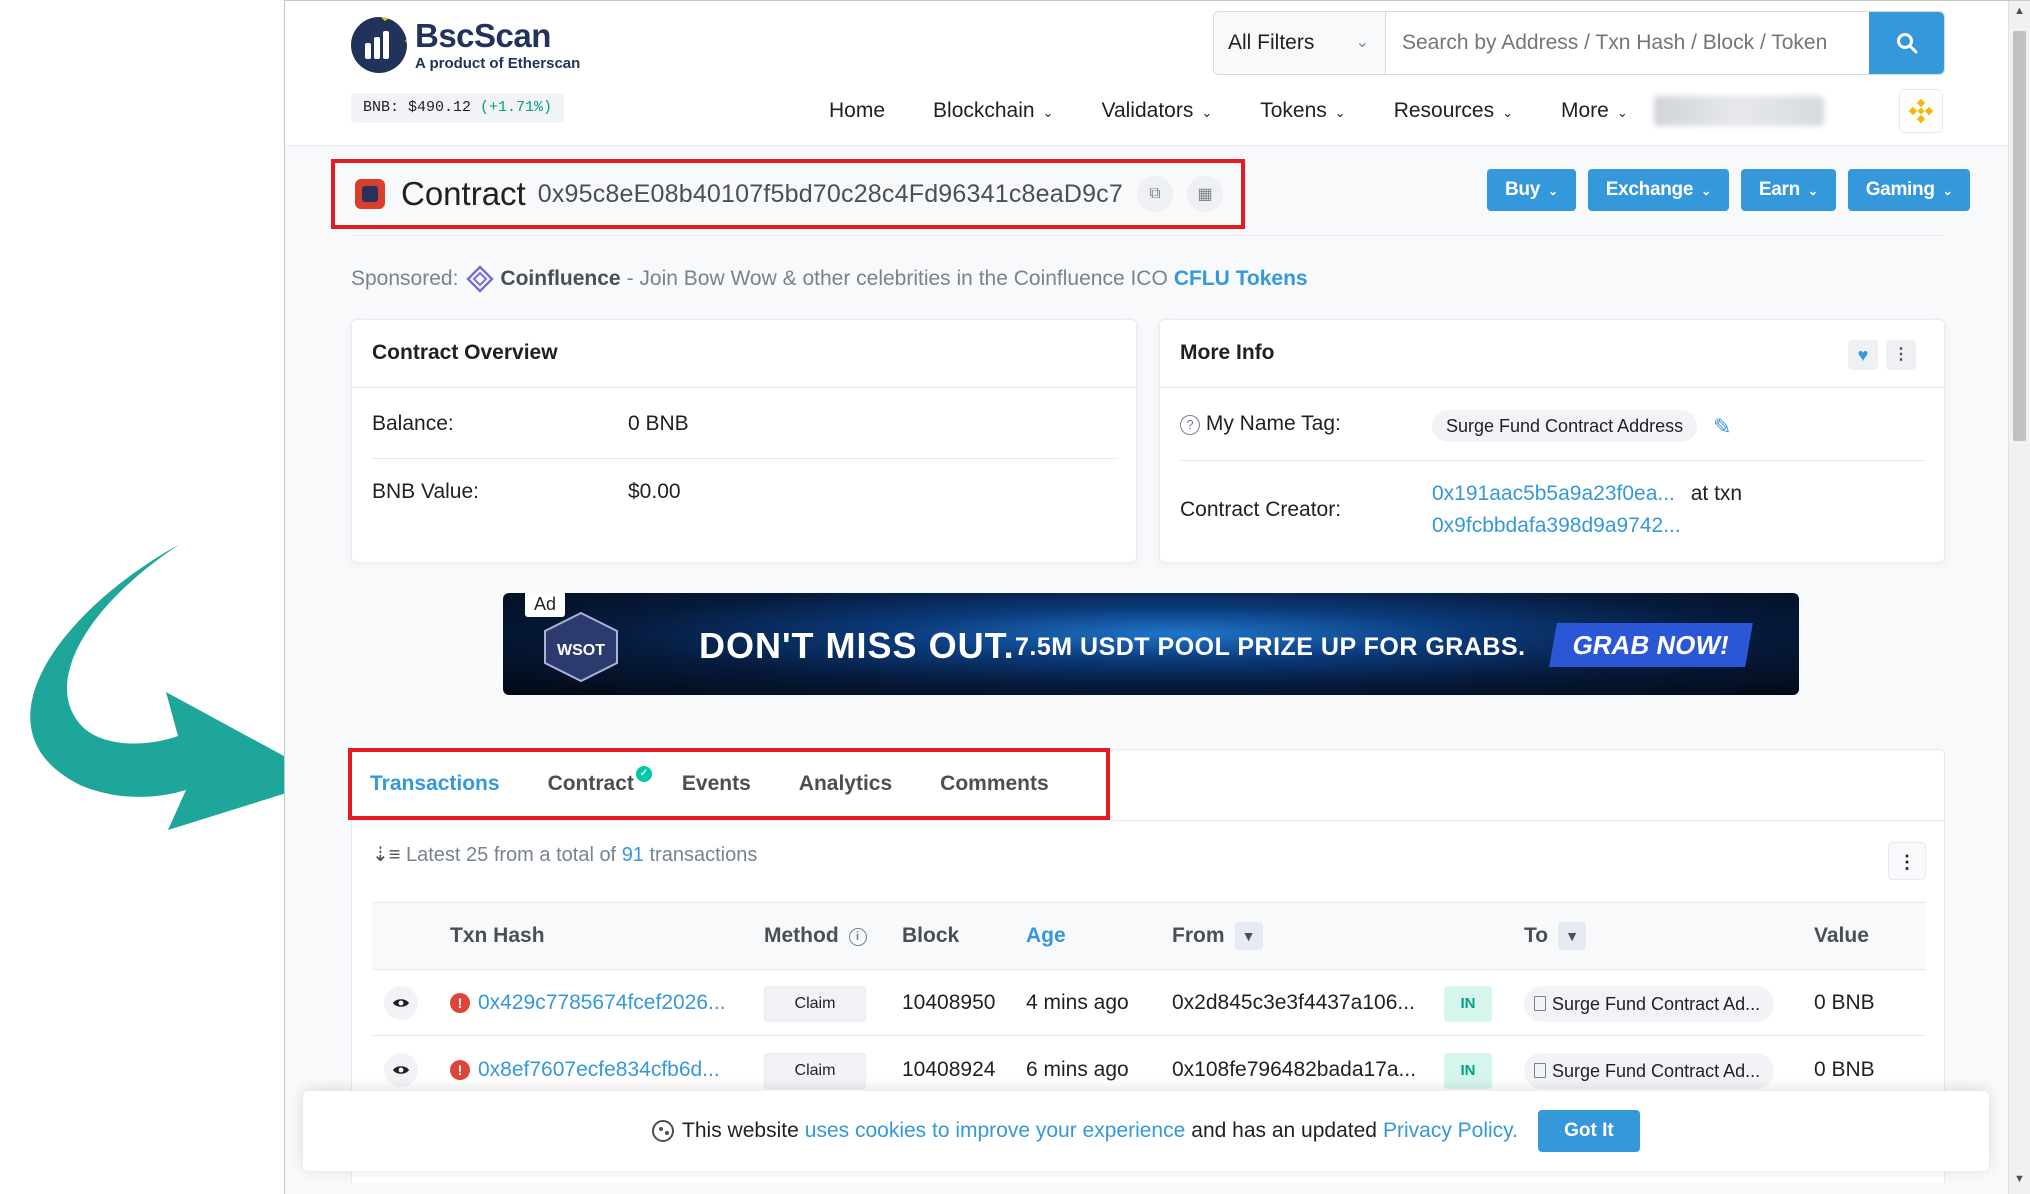 The height and width of the screenshot is (1194, 2030). I want to click on scrollbar-thumb, so click(2019, 236).